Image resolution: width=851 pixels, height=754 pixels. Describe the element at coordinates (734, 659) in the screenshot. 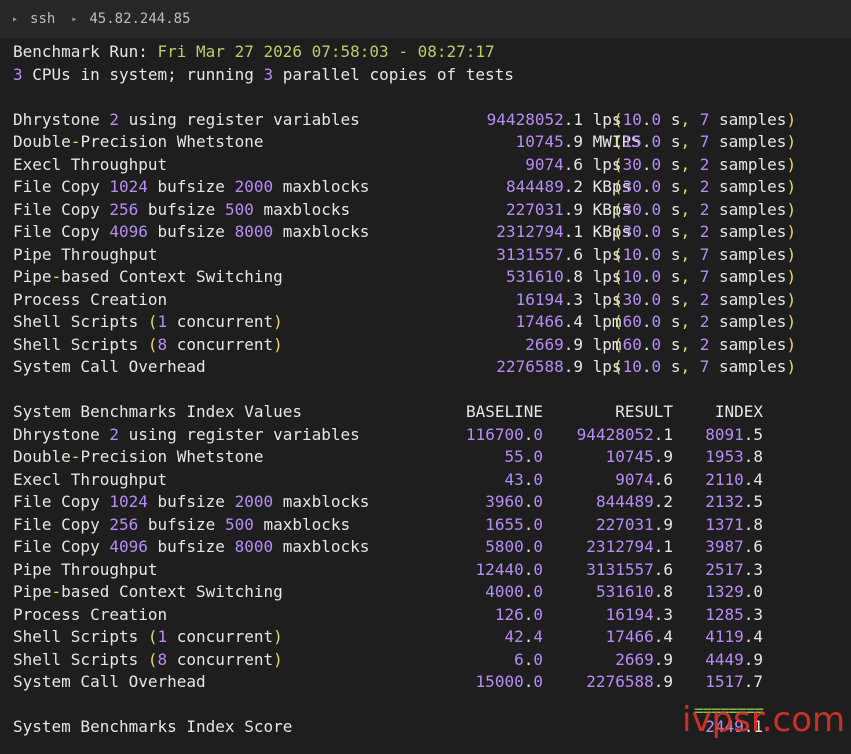

I see `index-value: 4449.9` at that location.